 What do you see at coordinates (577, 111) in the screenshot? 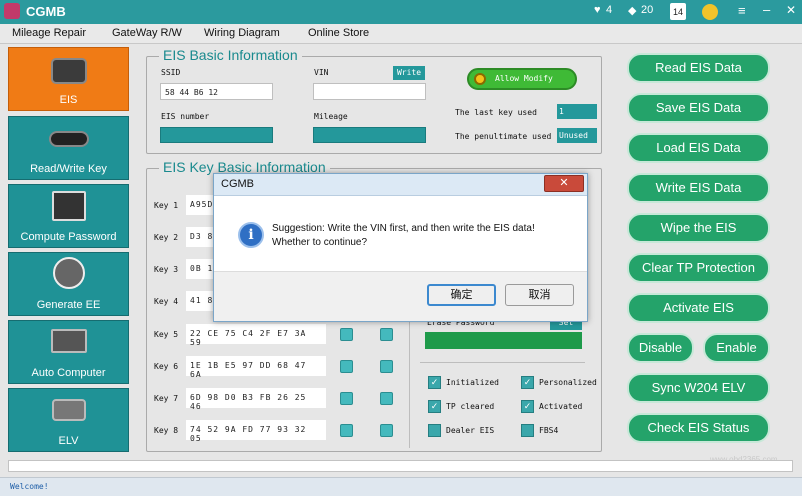
I see `last-key-value: 1` at bounding box center [577, 111].